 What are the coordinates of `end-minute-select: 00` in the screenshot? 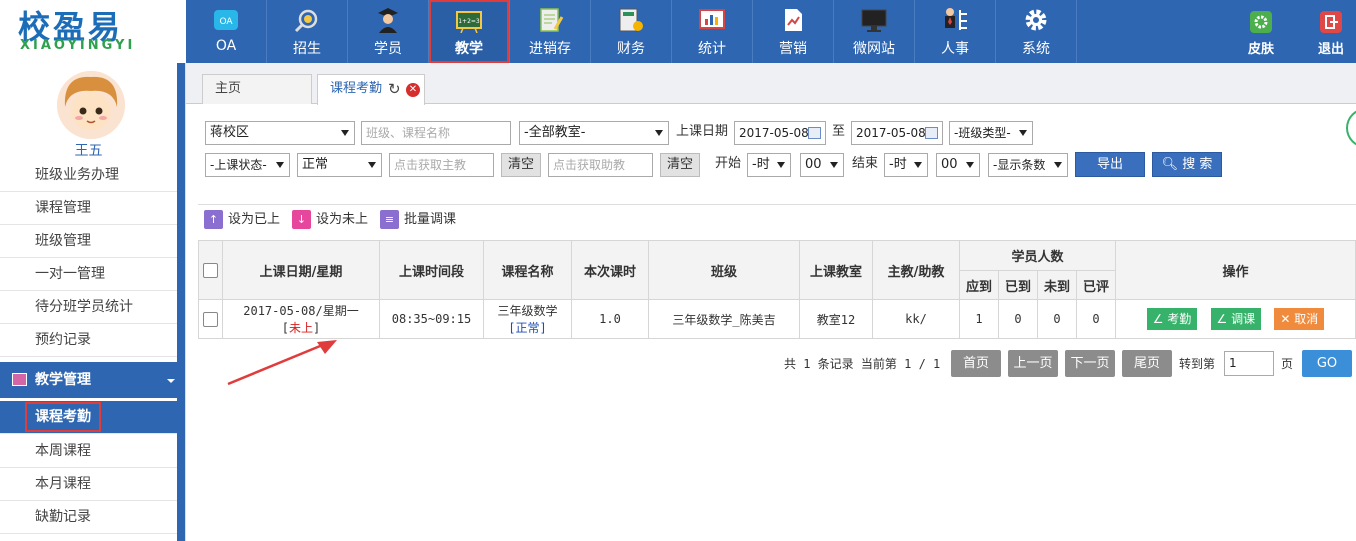 It's located at (958, 165).